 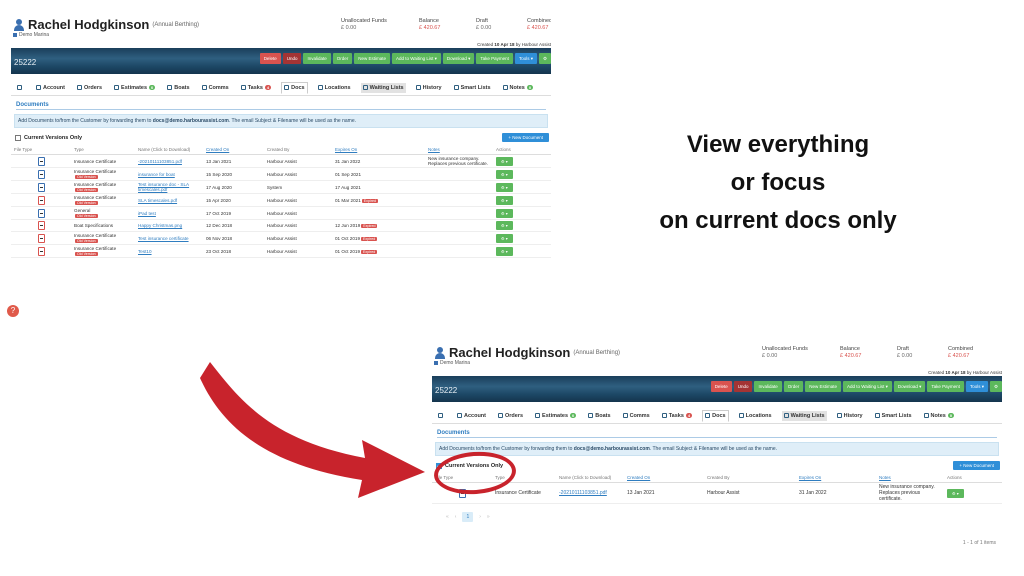 What do you see at coordinates (13, 311) in the screenshot?
I see `help-icon: ?` at bounding box center [13, 311].